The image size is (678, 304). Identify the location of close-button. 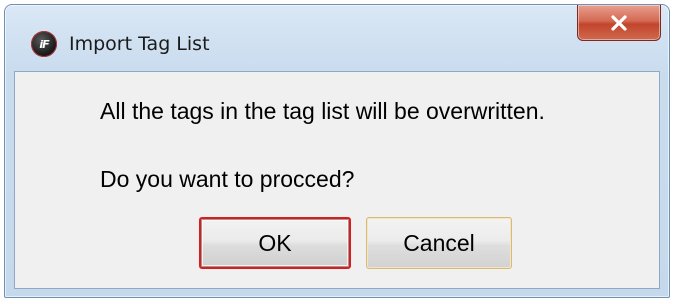
(619, 23).